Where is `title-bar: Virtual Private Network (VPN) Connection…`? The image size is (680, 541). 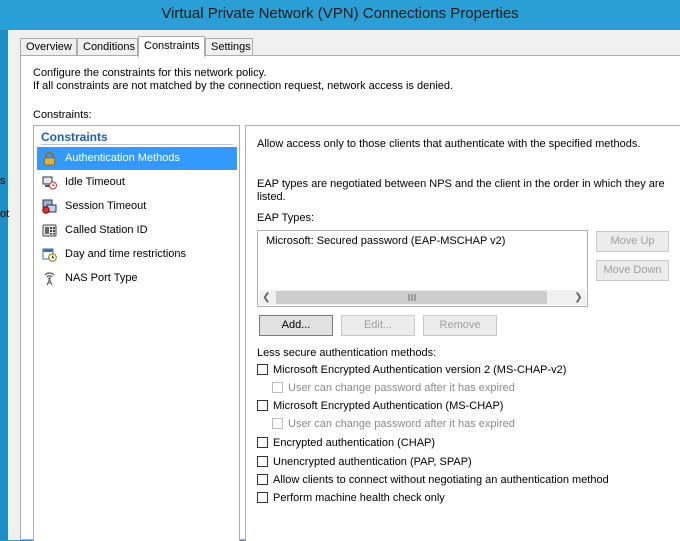
title-bar: Virtual Private Network (VPN) Connection… is located at coordinates (340, 15).